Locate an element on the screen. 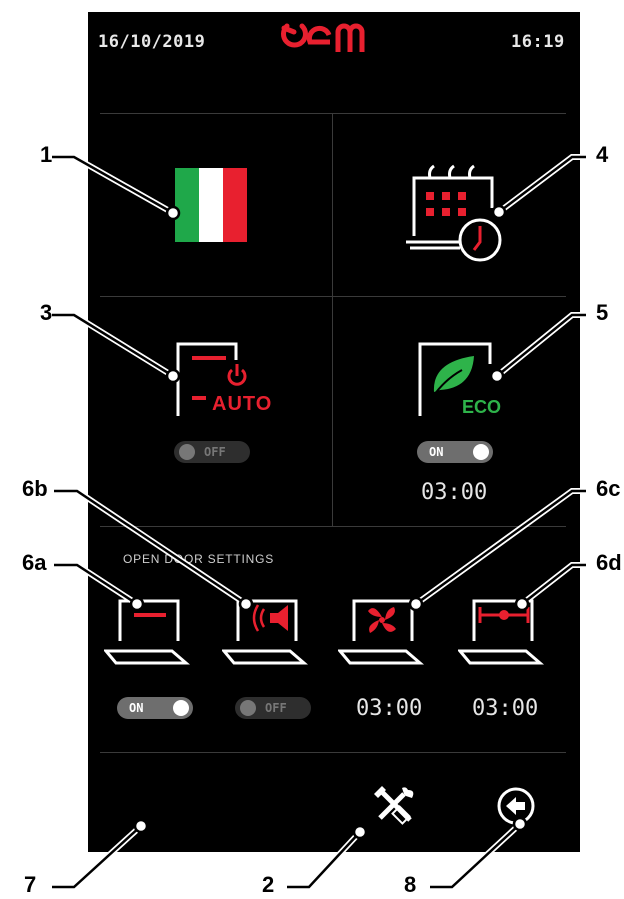 The image size is (624, 899). callout-3: 3 is located at coordinates (46, 312).